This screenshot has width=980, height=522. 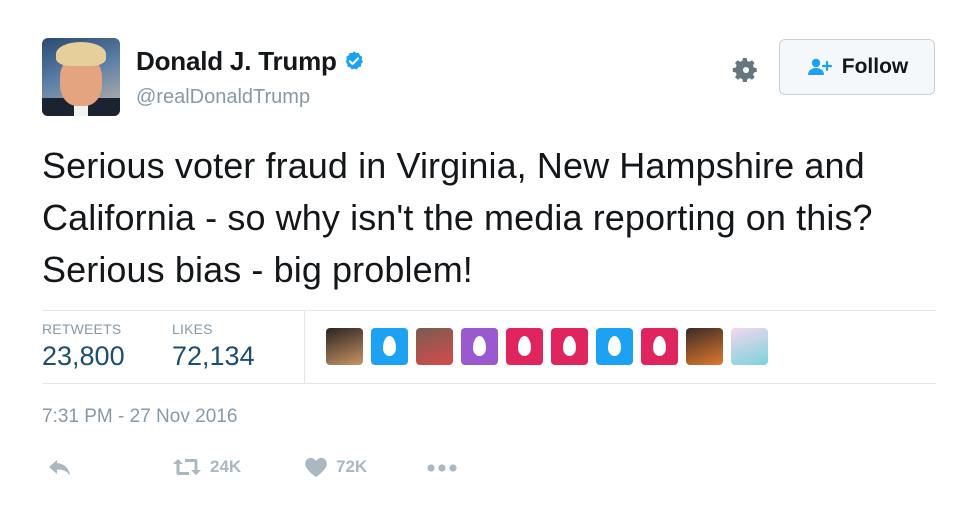 I want to click on stats-separator, so click(x=304, y=347).